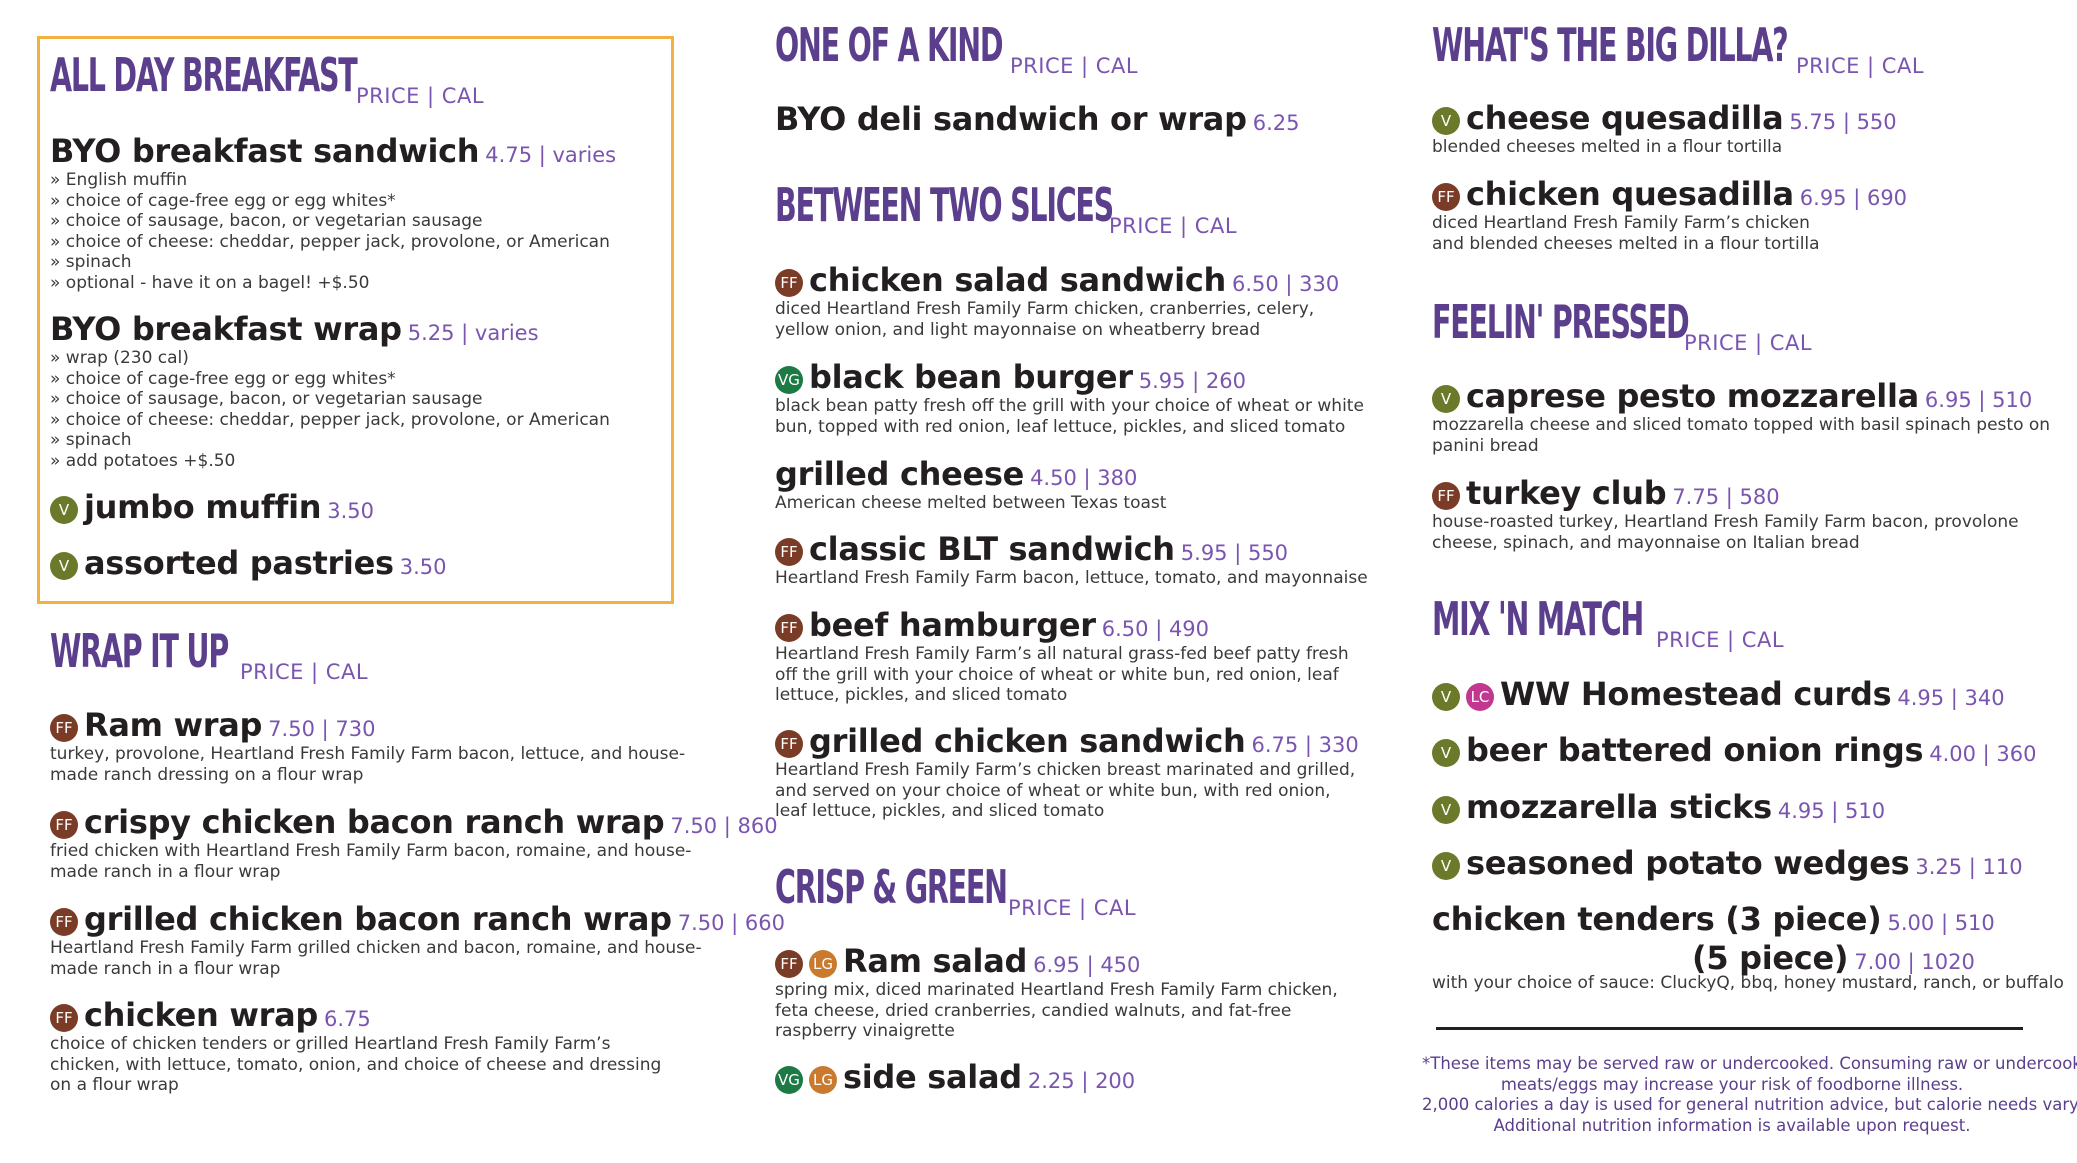 The width and height of the screenshot is (2077, 1163). What do you see at coordinates (1286, 284) in the screenshot?
I see `item-price-cal: 6.50 | 330` at bounding box center [1286, 284].